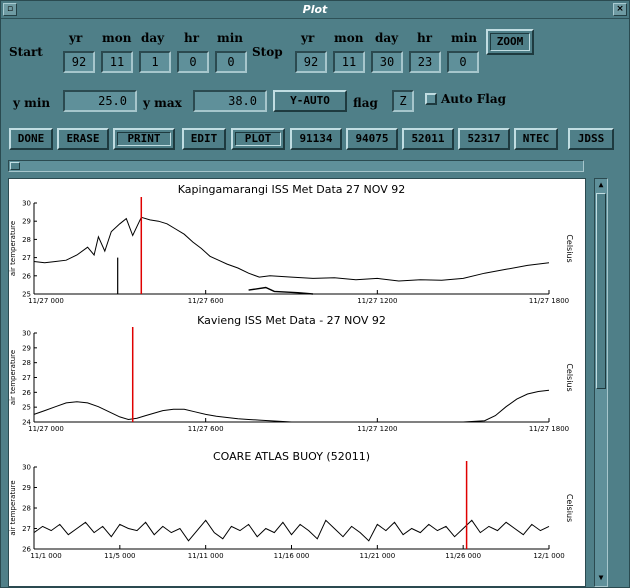  What do you see at coordinates (349, 62) in the screenshot?
I see `stop-mon-input: 11` at bounding box center [349, 62].